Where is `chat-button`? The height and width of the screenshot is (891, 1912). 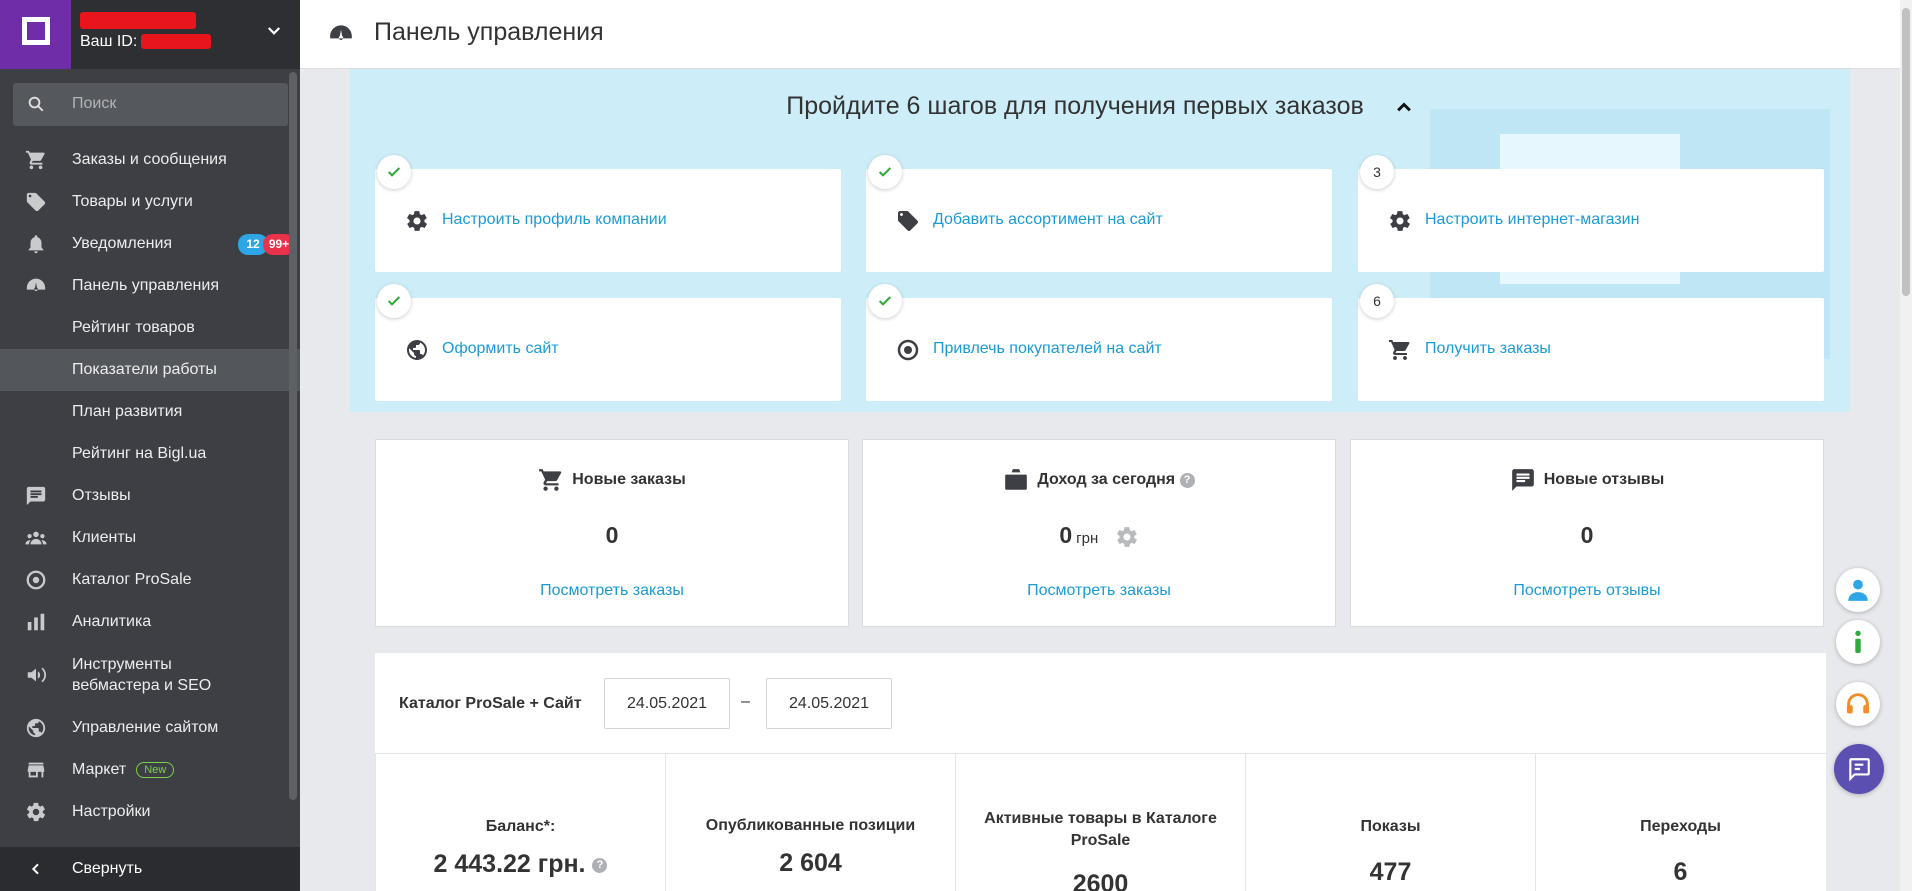
chat-button is located at coordinates (1859, 769).